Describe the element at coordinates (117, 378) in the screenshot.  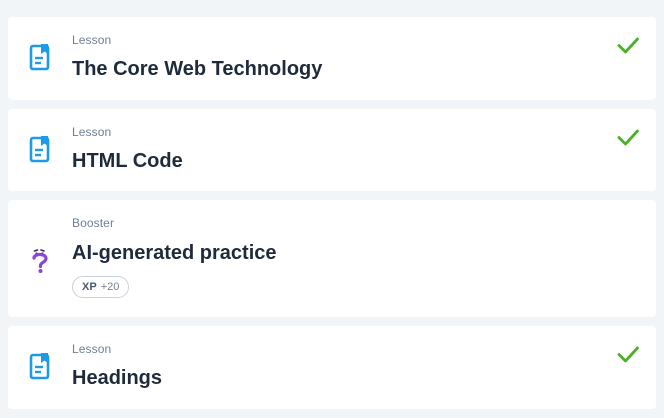
I see `item-title: Headings` at that location.